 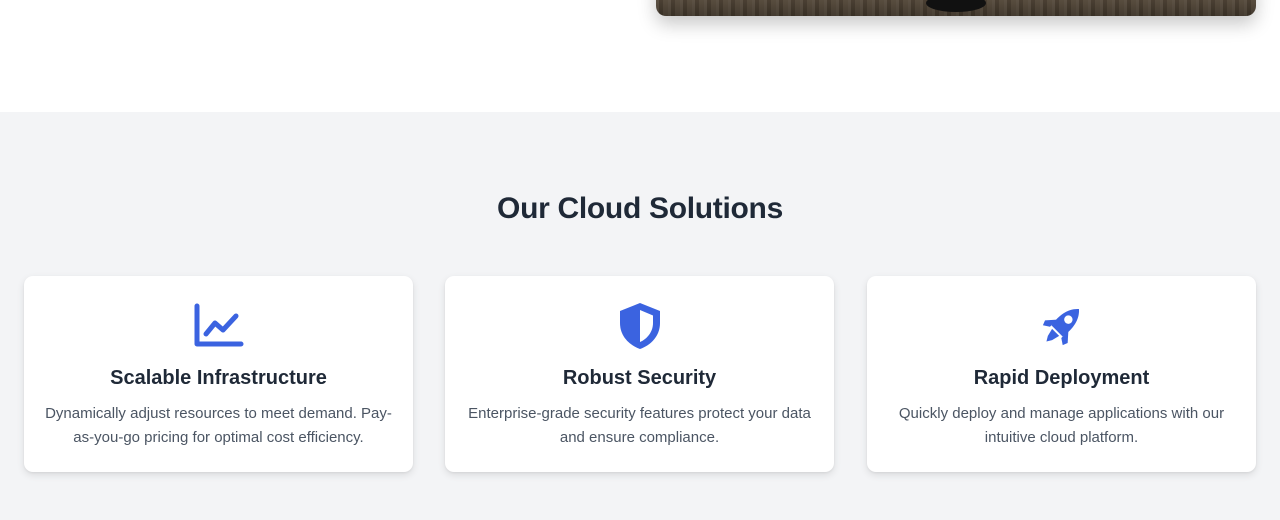 What do you see at coordinates (1062, 326) in the screenshot?
I see `rocket-icon` at bounding box center [1062, 326].